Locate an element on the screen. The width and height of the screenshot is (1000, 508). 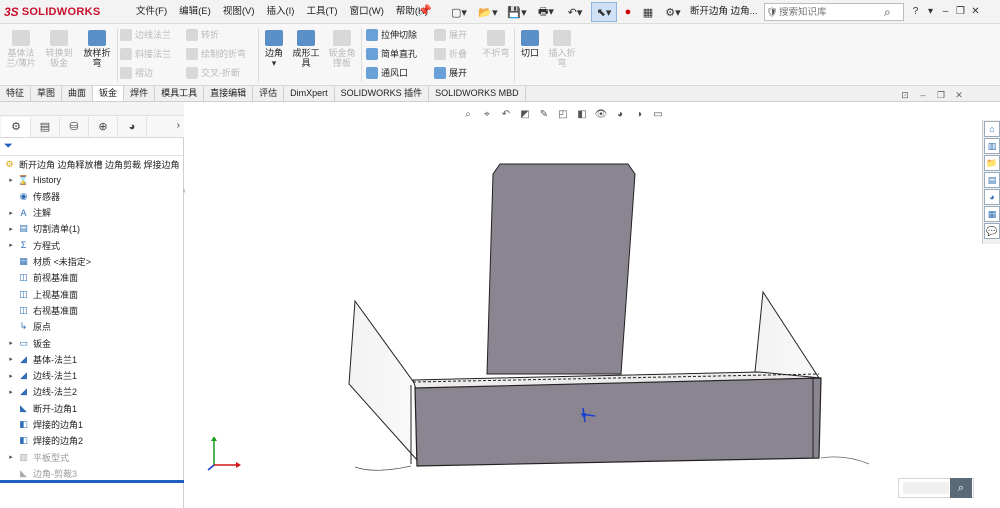
forum-icon: 💬 is located at coordinates (992, 231).